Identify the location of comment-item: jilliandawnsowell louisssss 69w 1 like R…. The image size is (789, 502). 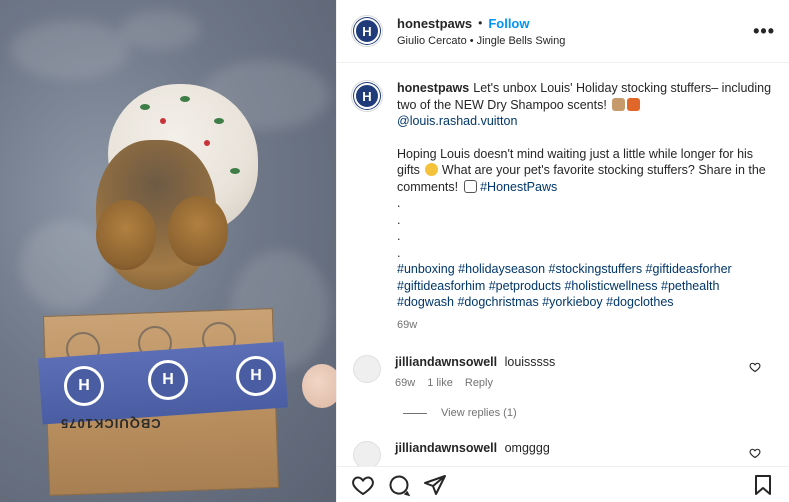
(563, 372).